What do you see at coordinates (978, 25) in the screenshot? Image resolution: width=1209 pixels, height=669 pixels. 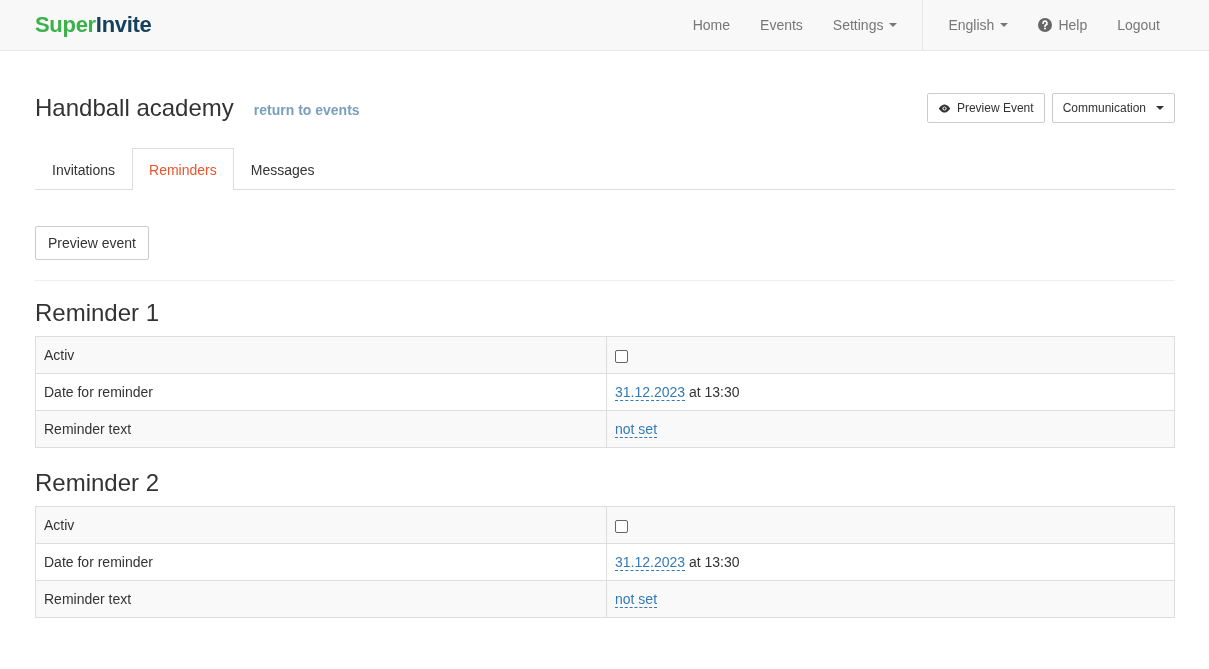 I see `nav-link: English` at bounding box center [978, 25].